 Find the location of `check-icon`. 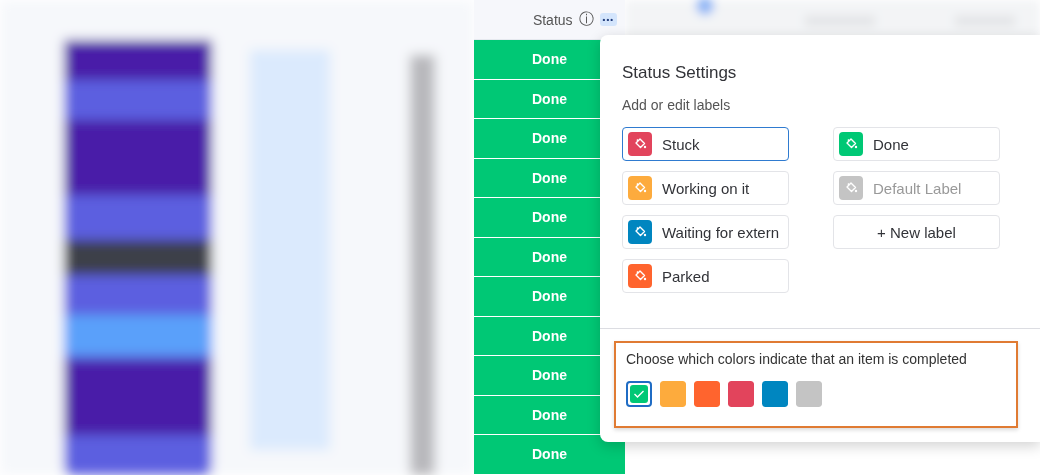

check-icon is located at coordinates (639, 394).